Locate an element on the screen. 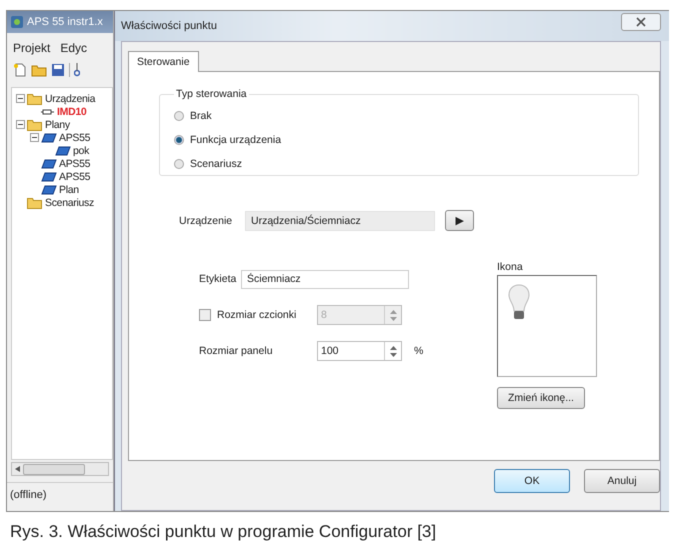 The image size is (673, 546). dialog-button: OK is located at coordinates (532, 481).